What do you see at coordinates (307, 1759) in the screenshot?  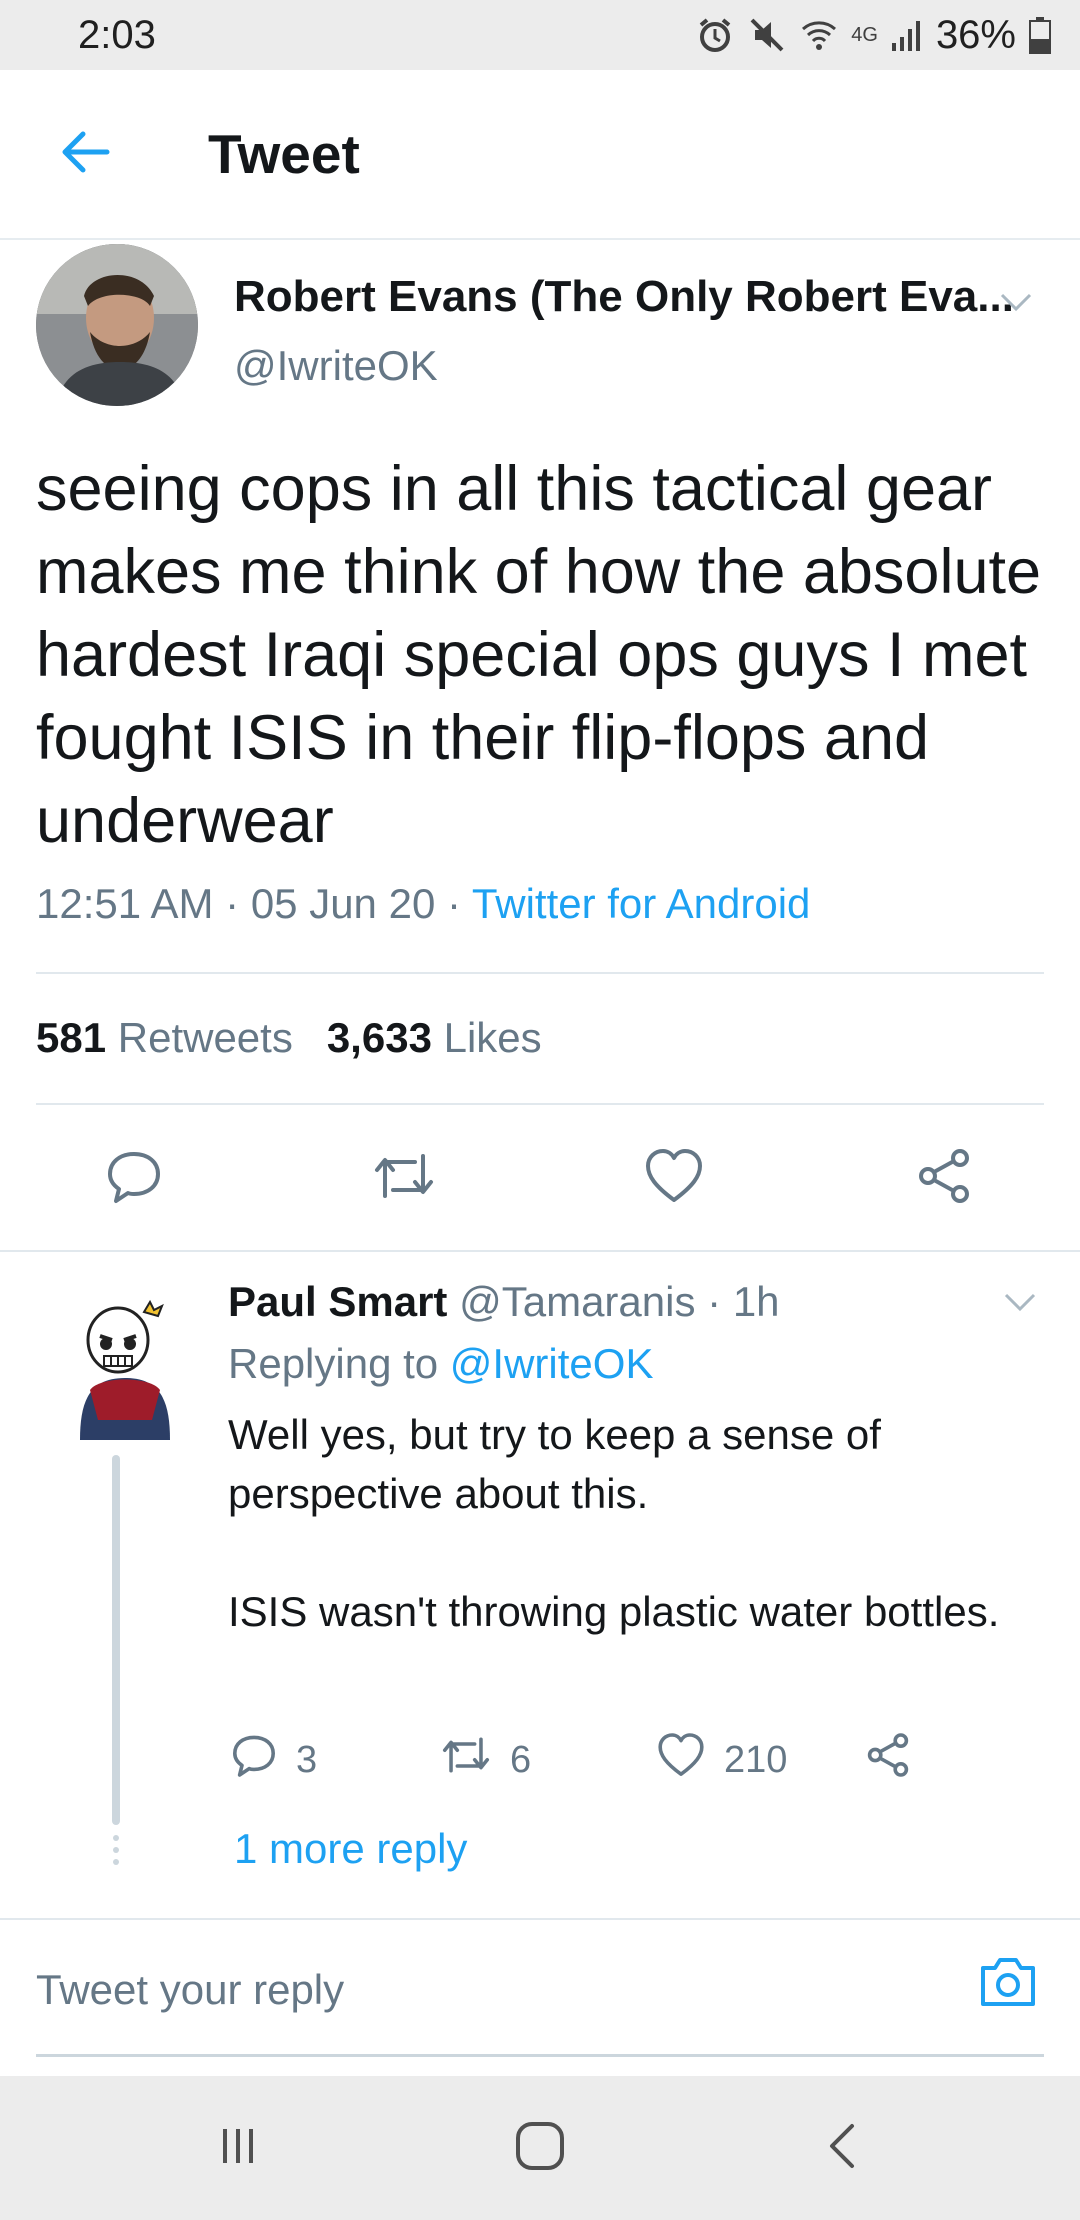 I see `reply-reply-count: 3` at bounding box center [307, 1759].